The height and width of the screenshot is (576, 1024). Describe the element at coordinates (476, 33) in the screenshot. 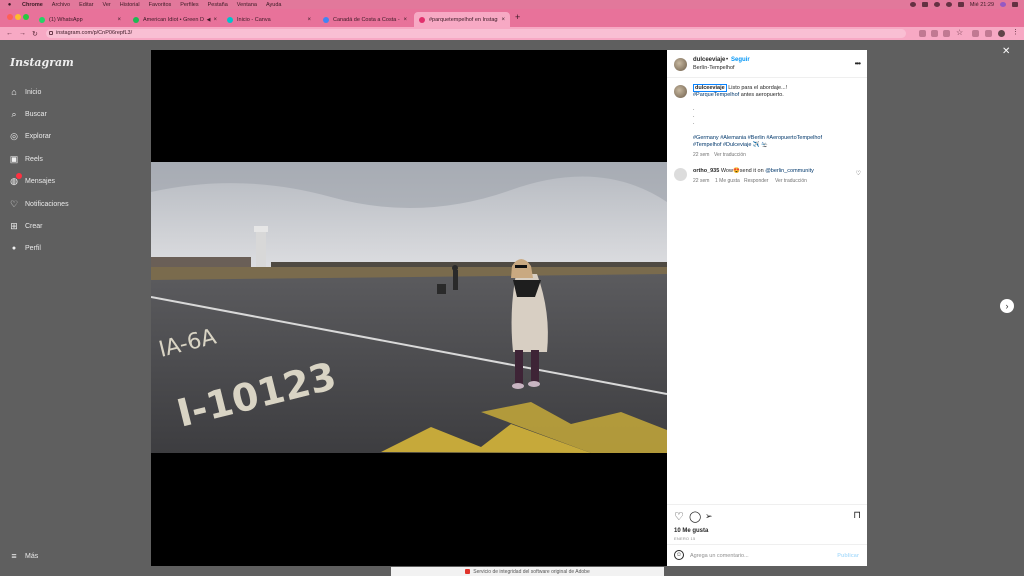

I see `address-bar: instagram.com/p/CnP06repfL3/` at that location.